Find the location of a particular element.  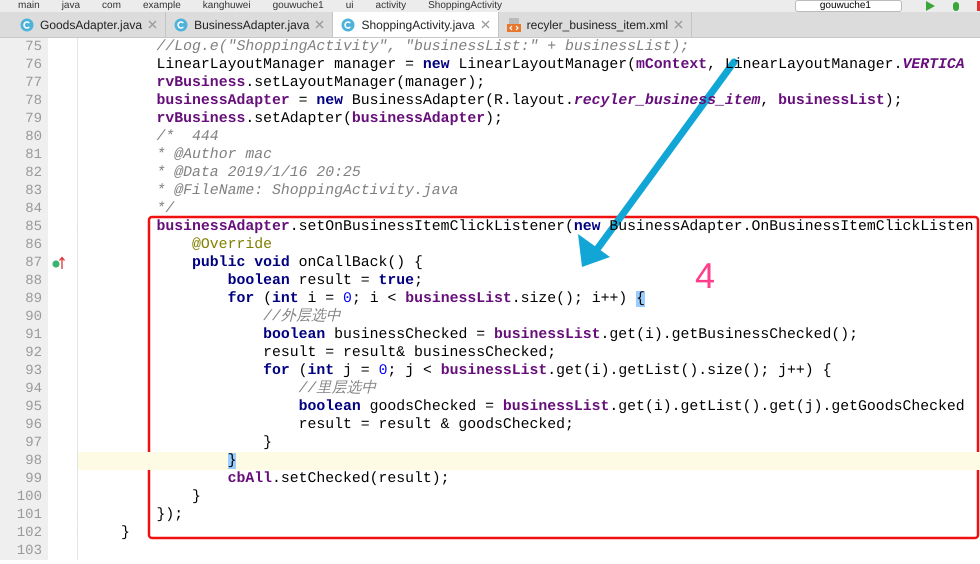

line-number: 92 is located at coordinates (24, 353).